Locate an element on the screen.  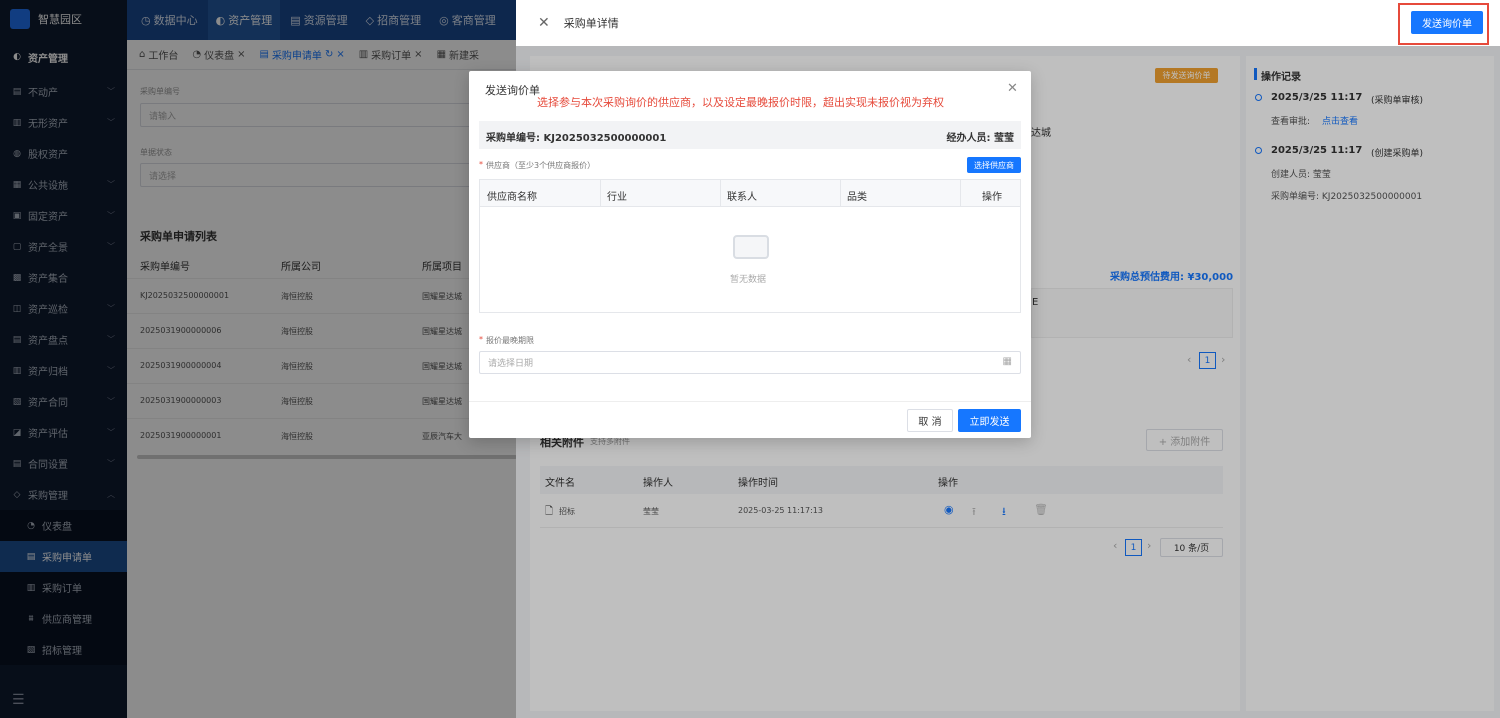
calendar-icon: ▦ is located at coordinates (1007, 361).